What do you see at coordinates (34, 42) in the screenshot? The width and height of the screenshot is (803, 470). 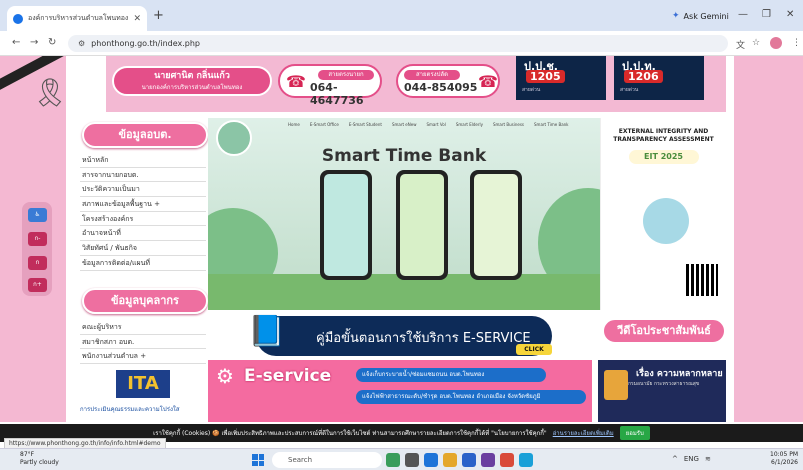 I see `forward-icon: →` at bounding box center [34, 42].